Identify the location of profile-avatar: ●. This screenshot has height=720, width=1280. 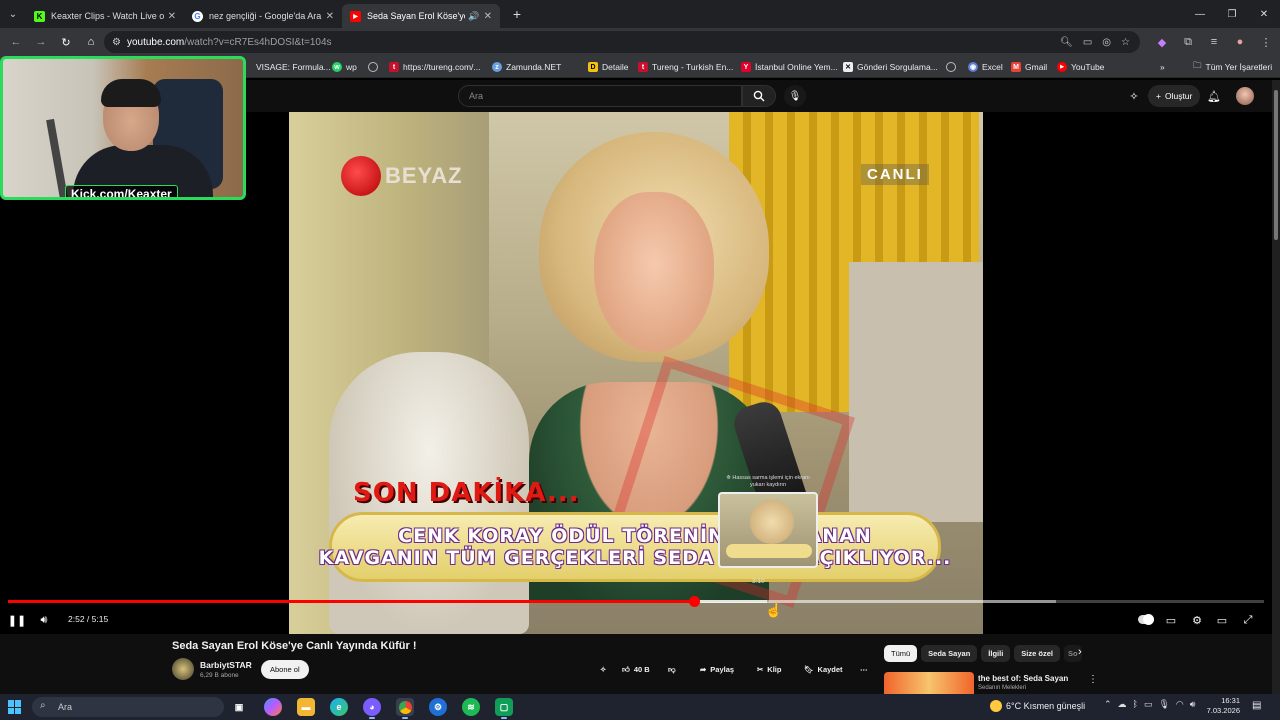
(1240, 42).